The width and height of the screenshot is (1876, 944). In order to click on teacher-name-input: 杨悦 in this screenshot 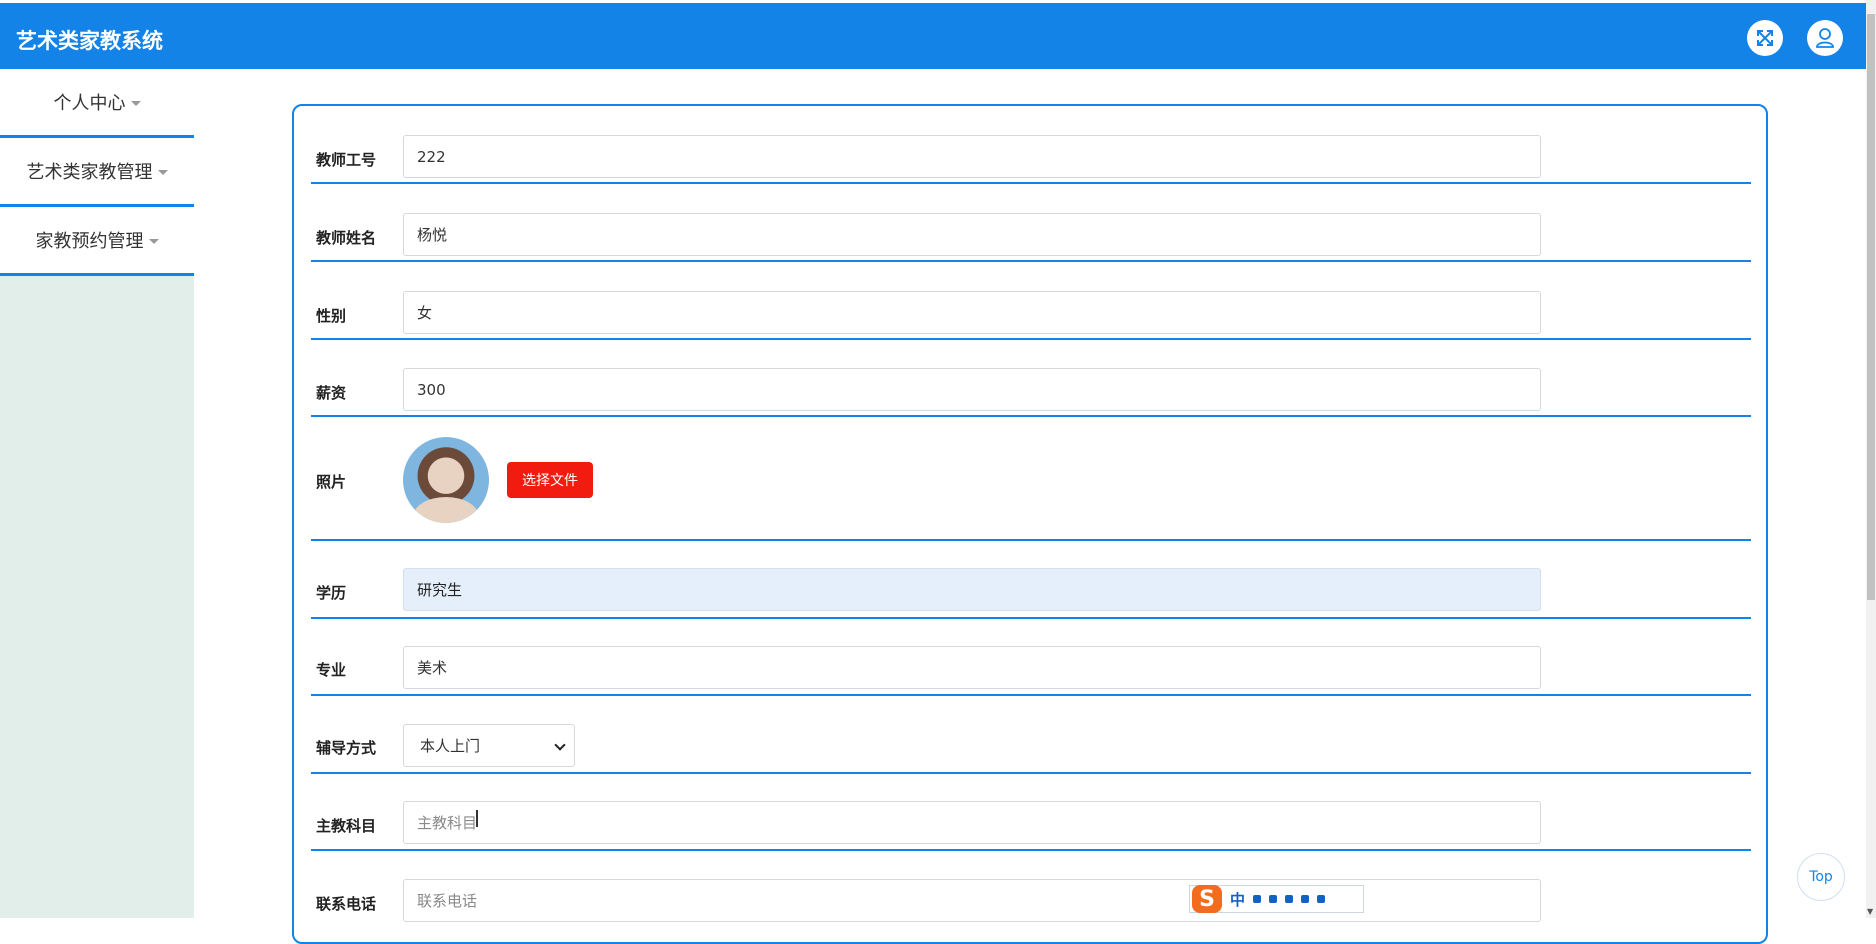, I will do `click(972, 234)`.